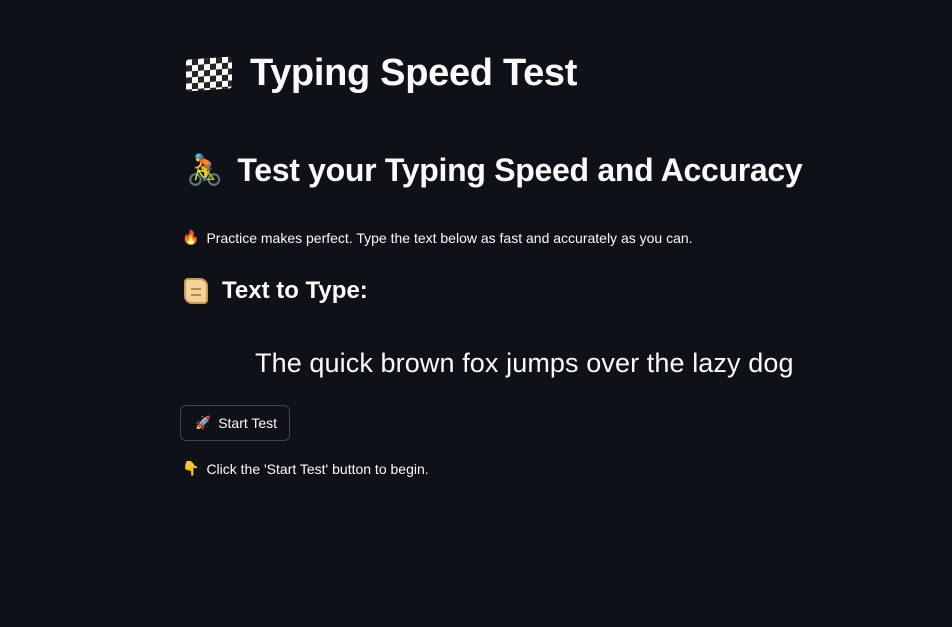  I want to click on title-row: Typing Speed Test, so click(381, 73).